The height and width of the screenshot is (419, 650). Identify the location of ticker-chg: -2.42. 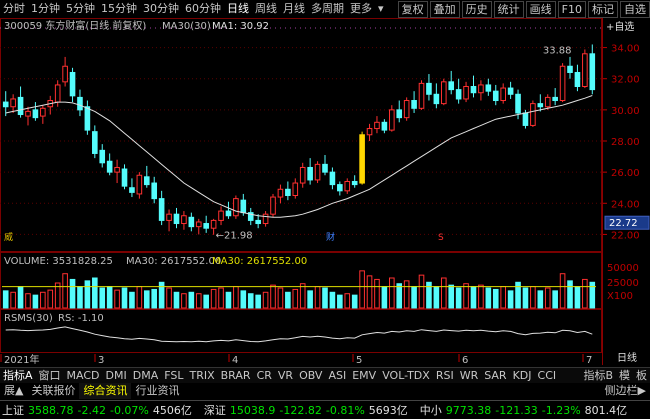
(91, 410).